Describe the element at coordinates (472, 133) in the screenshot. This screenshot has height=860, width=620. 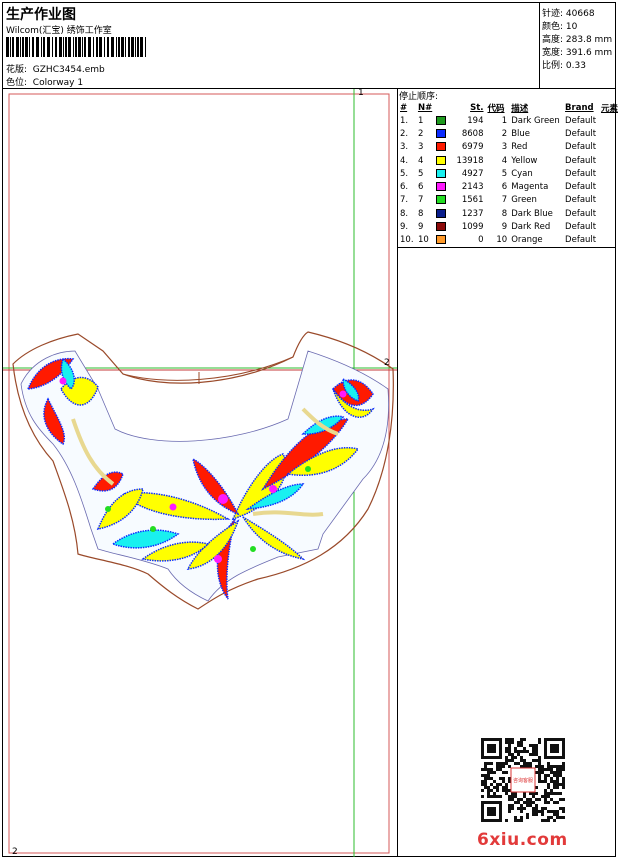
I see `row-stitches: 8608` at that location.